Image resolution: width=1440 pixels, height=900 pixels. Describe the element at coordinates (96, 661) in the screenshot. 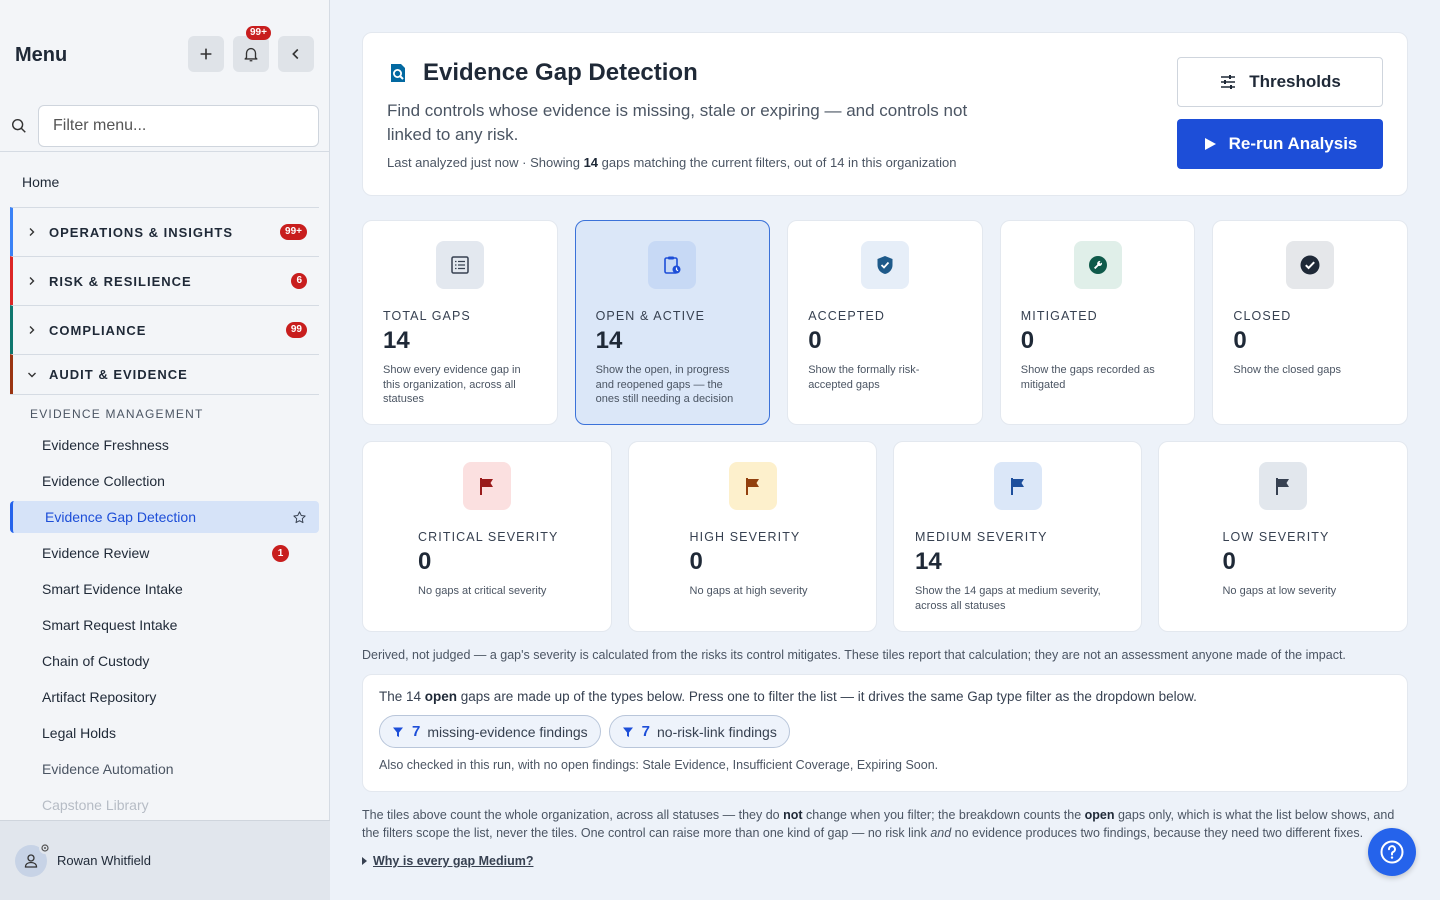

I see `item-label: Chain of Custody` at that location.